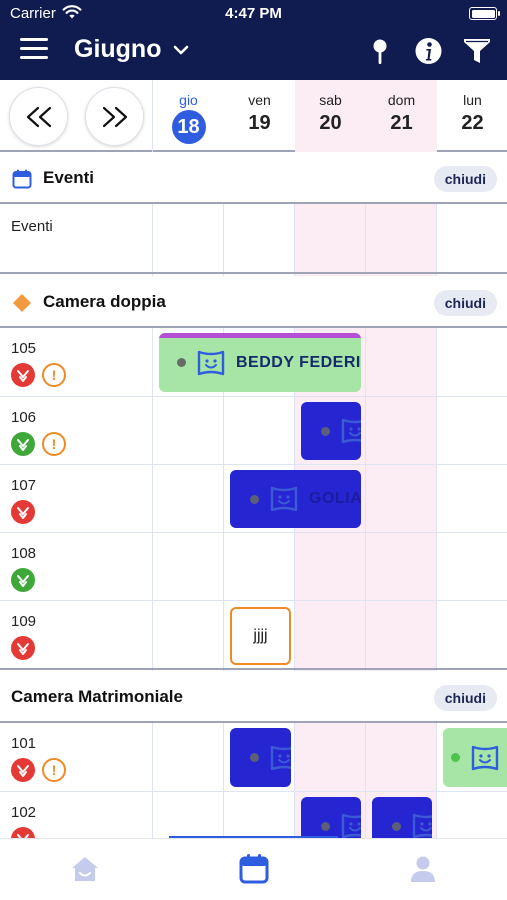 The height and width of the screenshot is (900, 507). Describe the element at coordinates (401, 100) in the screenshot. I see `day-of-week: dom` at that location.